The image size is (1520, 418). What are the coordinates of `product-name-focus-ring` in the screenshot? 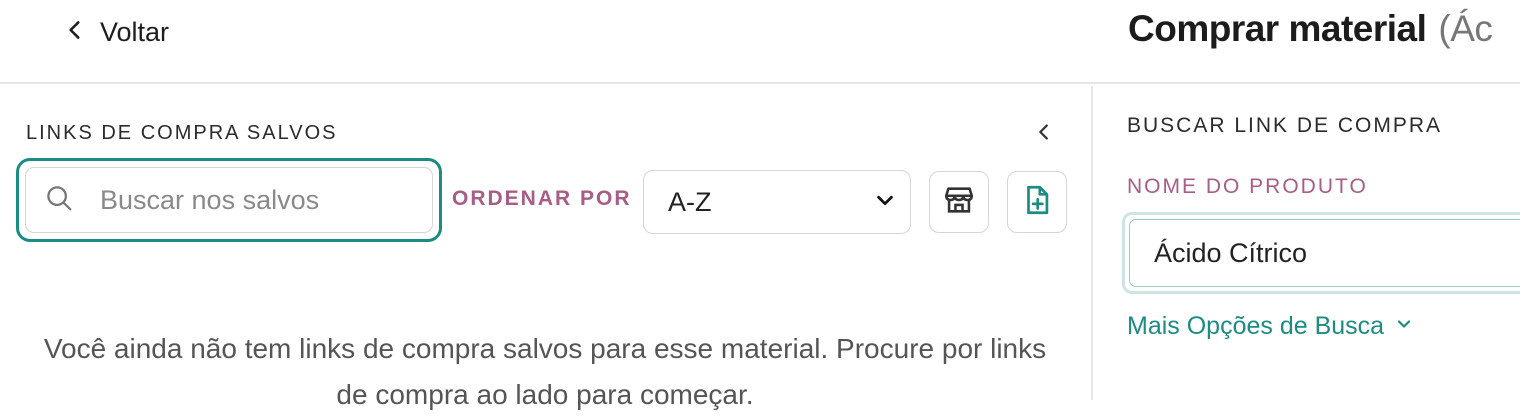 It's located at (1321, 253).